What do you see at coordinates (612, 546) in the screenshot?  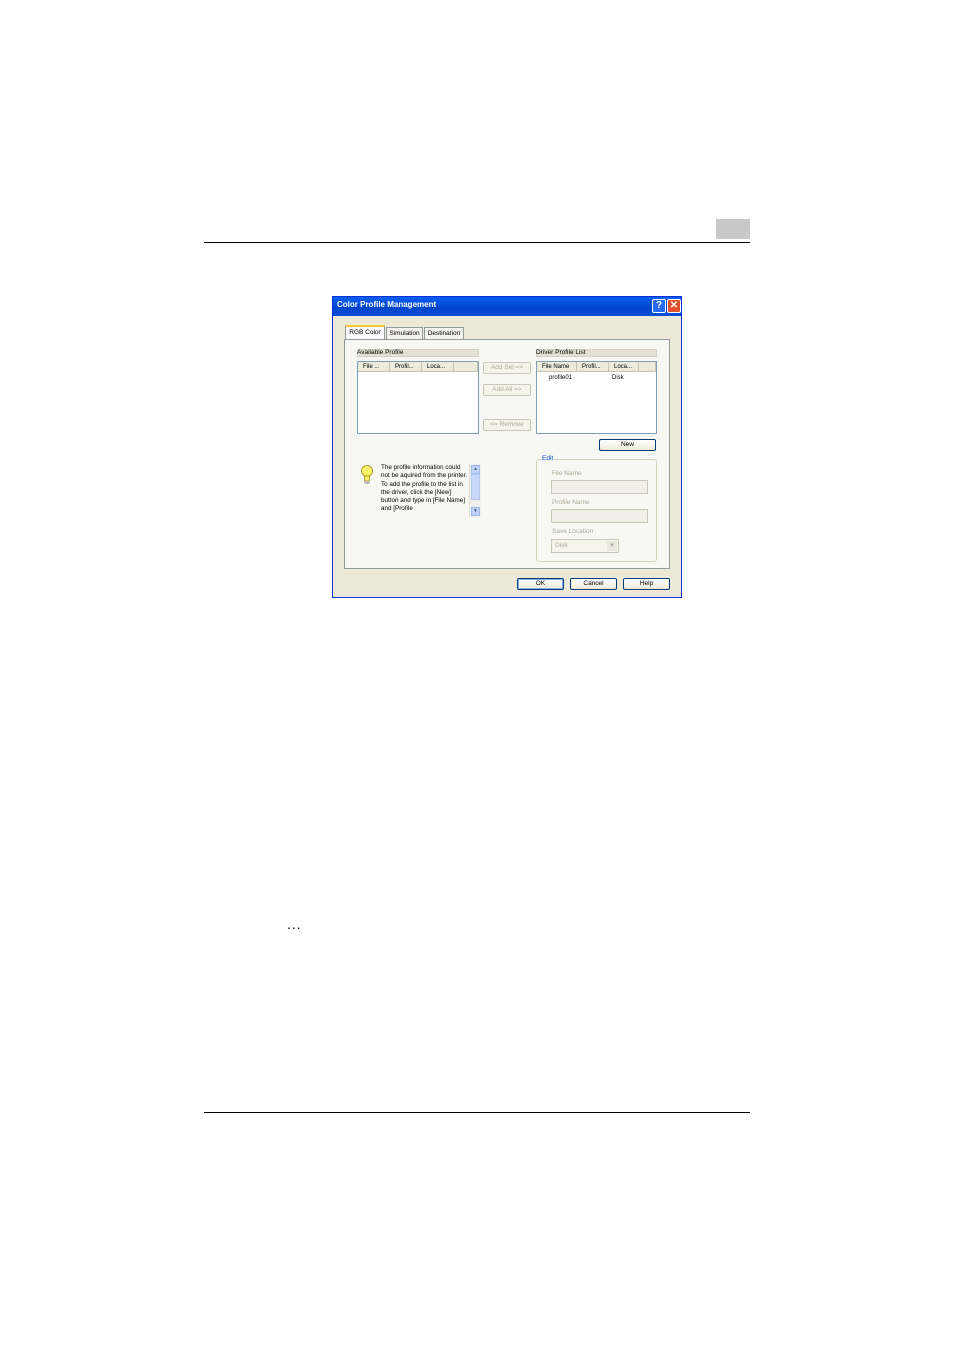 I see `chevron-down-icon: ▼` at bounding box center [612, 546].